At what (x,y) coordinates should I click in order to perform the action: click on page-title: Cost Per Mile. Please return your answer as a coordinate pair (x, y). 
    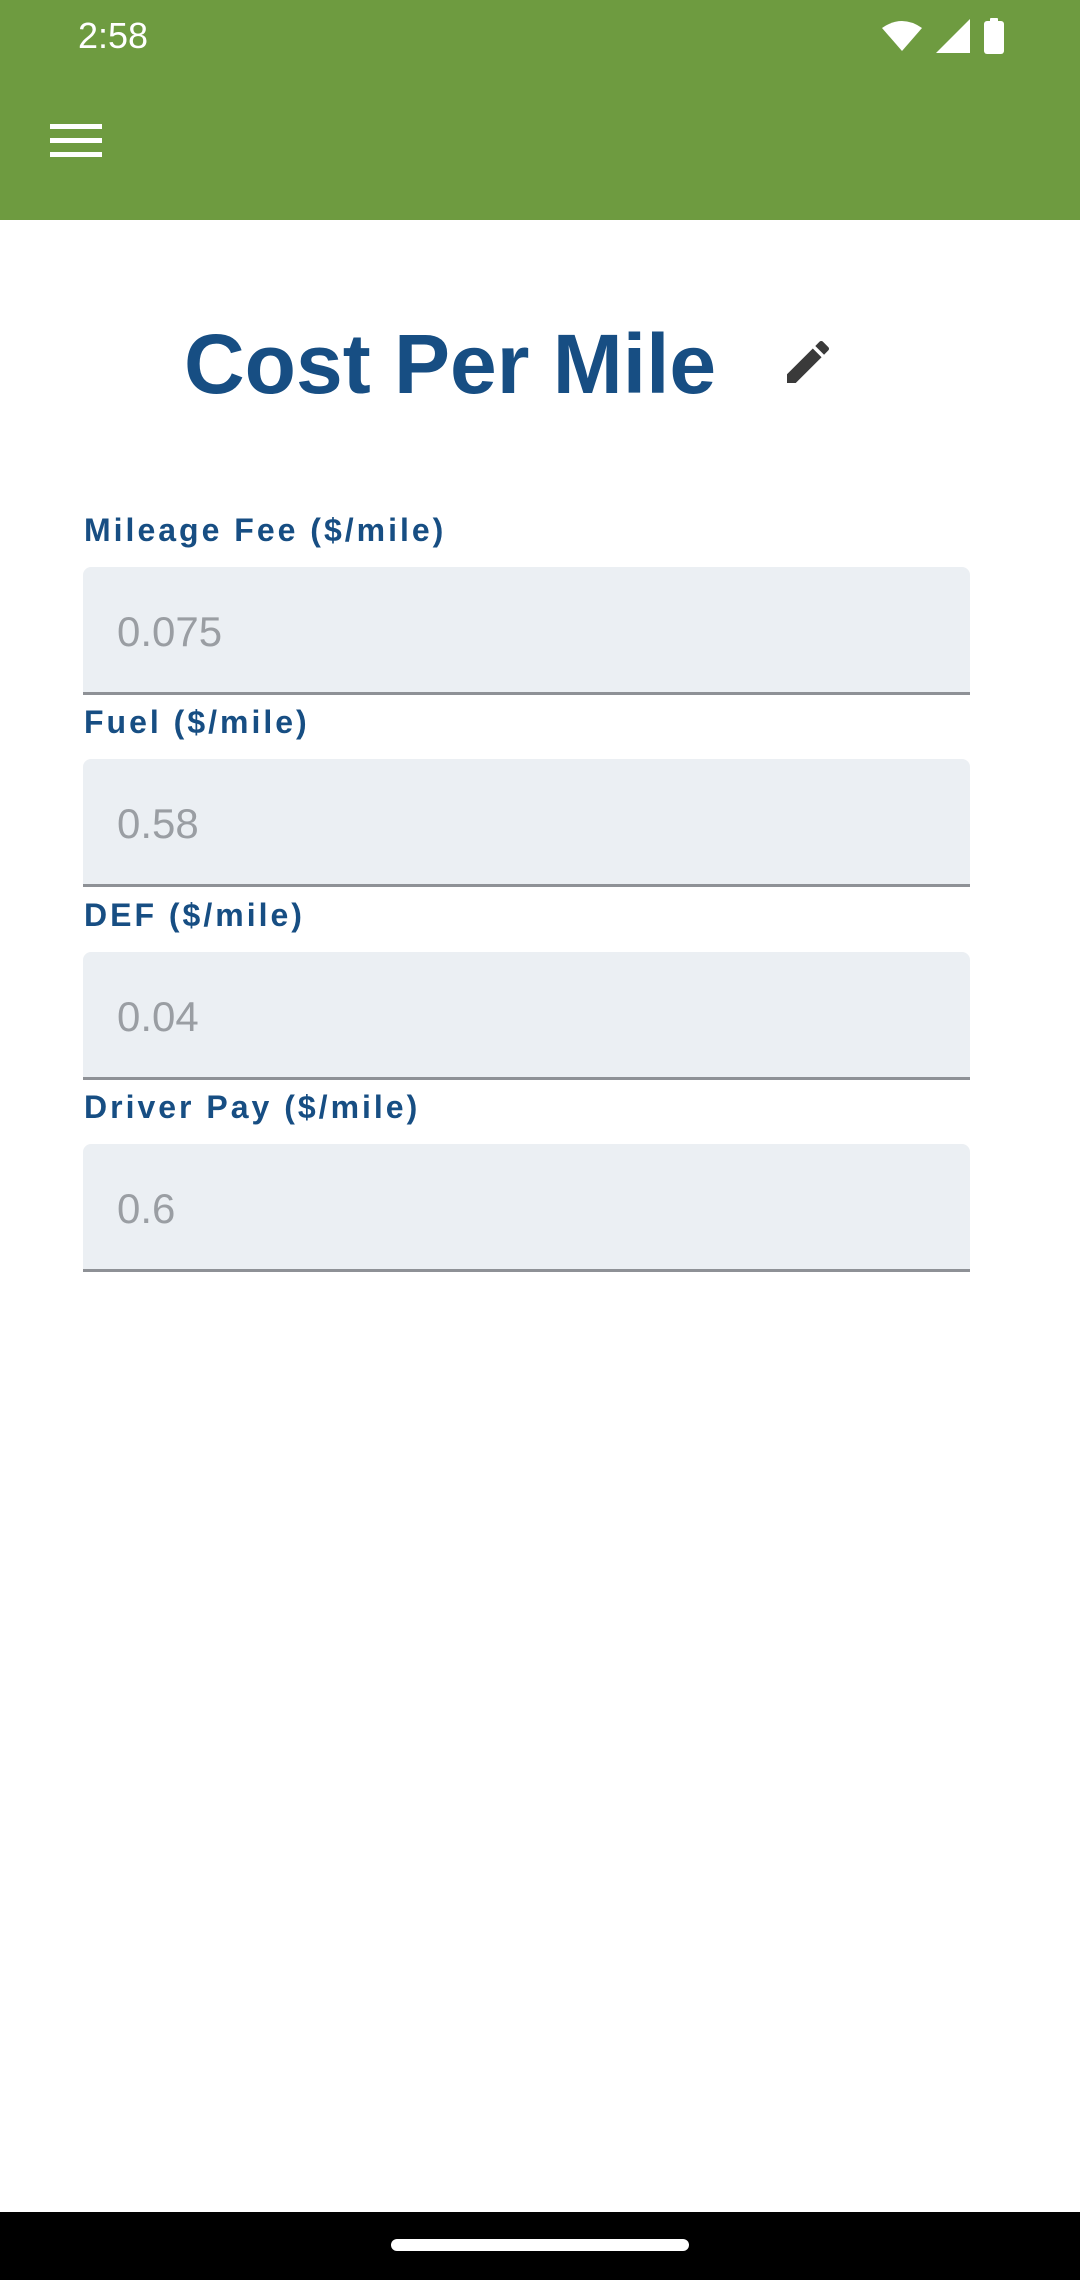
    Looking at the image, I should click on (450, 364).